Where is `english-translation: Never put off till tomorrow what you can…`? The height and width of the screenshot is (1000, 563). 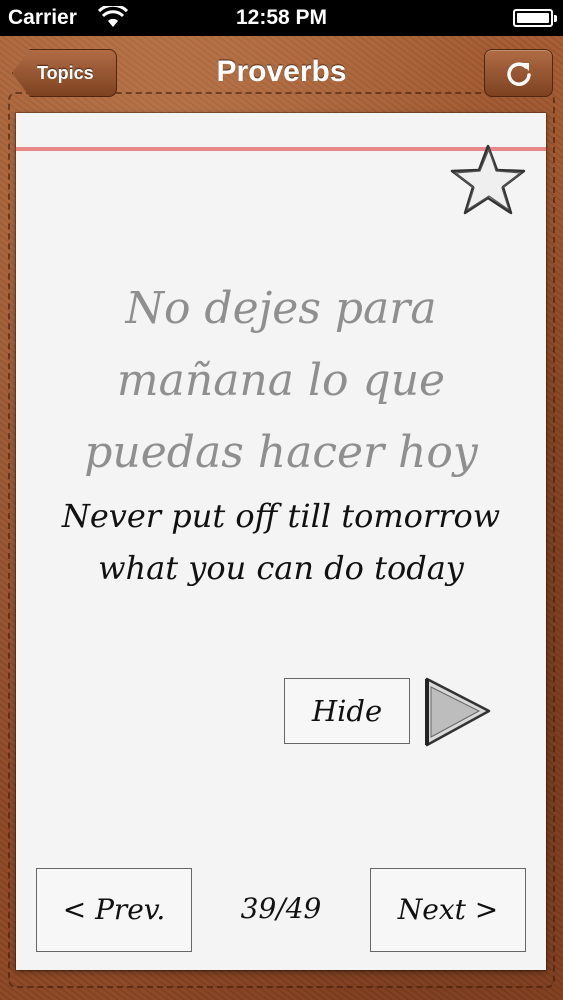 english-translation: Never put off till tomorrow what you can… is located at coordinates (281, 542).